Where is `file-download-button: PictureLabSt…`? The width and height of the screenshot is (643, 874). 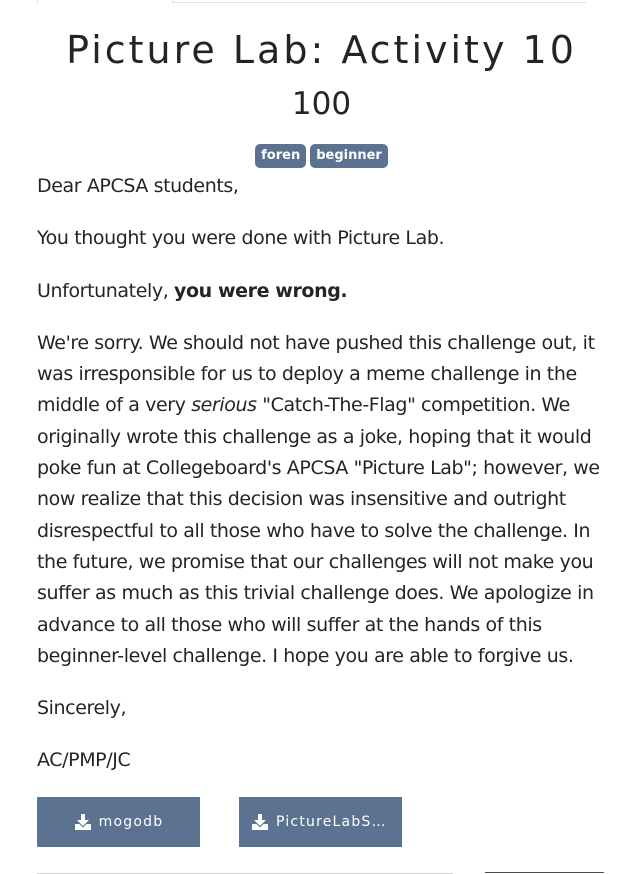
file-download-button: PictureLabSt… is located at coordinates (320, 822).